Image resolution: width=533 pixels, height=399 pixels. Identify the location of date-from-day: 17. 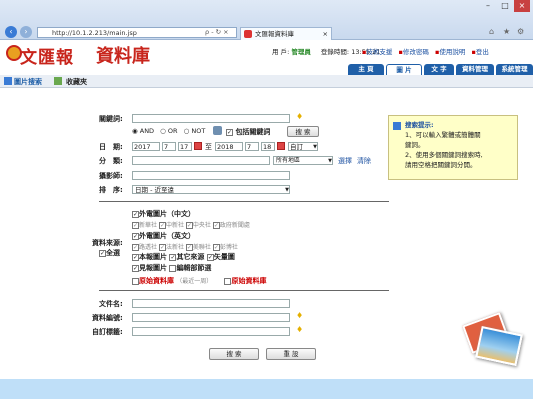
(185, 146).